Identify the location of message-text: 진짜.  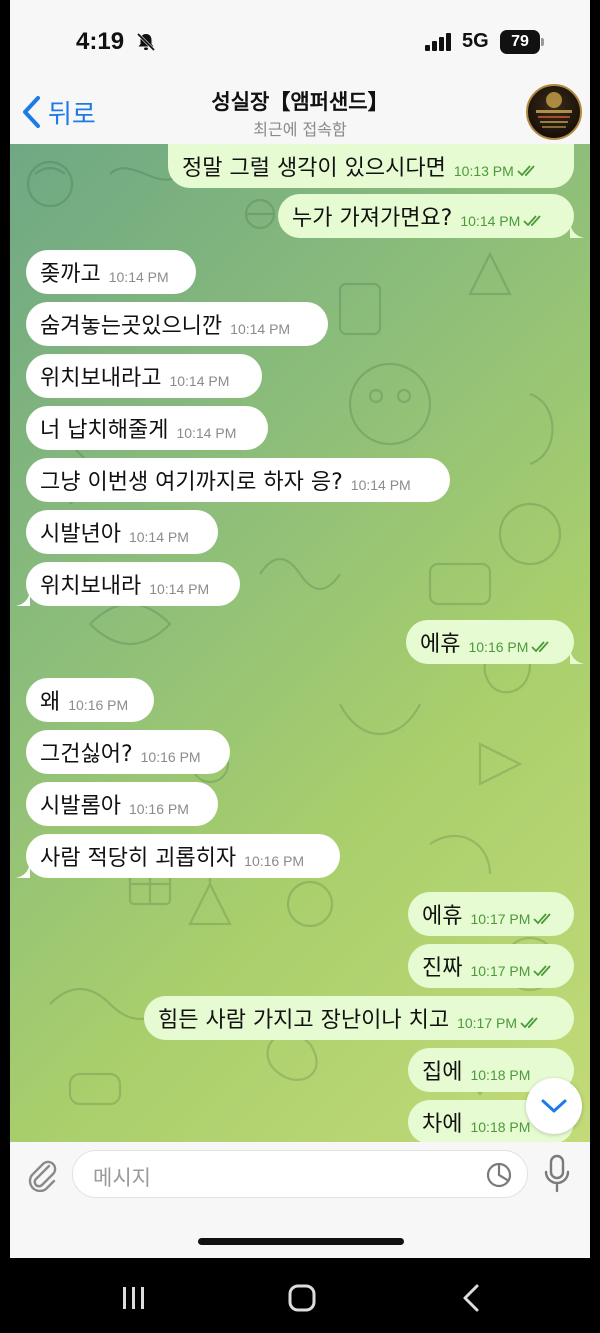
(442, 968).